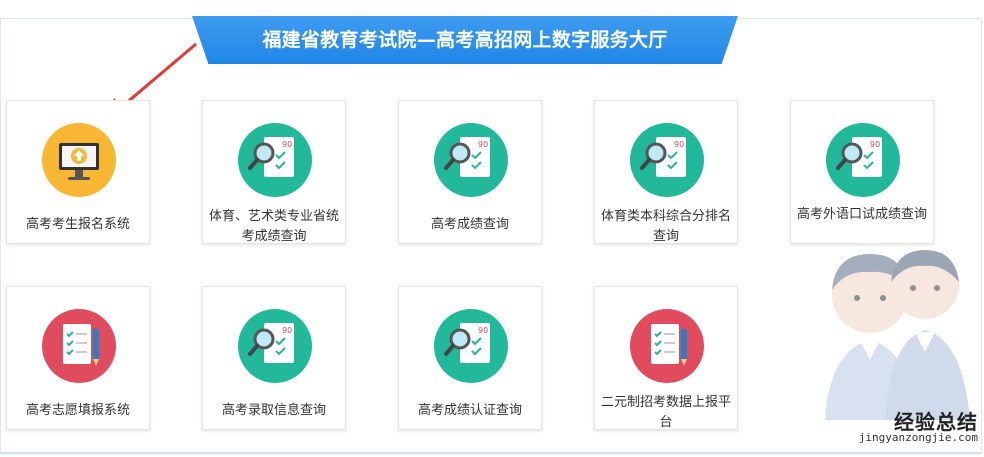  I want to click on service-card-gaokao-registration: 高考考生报名系统, so click(78, 172).